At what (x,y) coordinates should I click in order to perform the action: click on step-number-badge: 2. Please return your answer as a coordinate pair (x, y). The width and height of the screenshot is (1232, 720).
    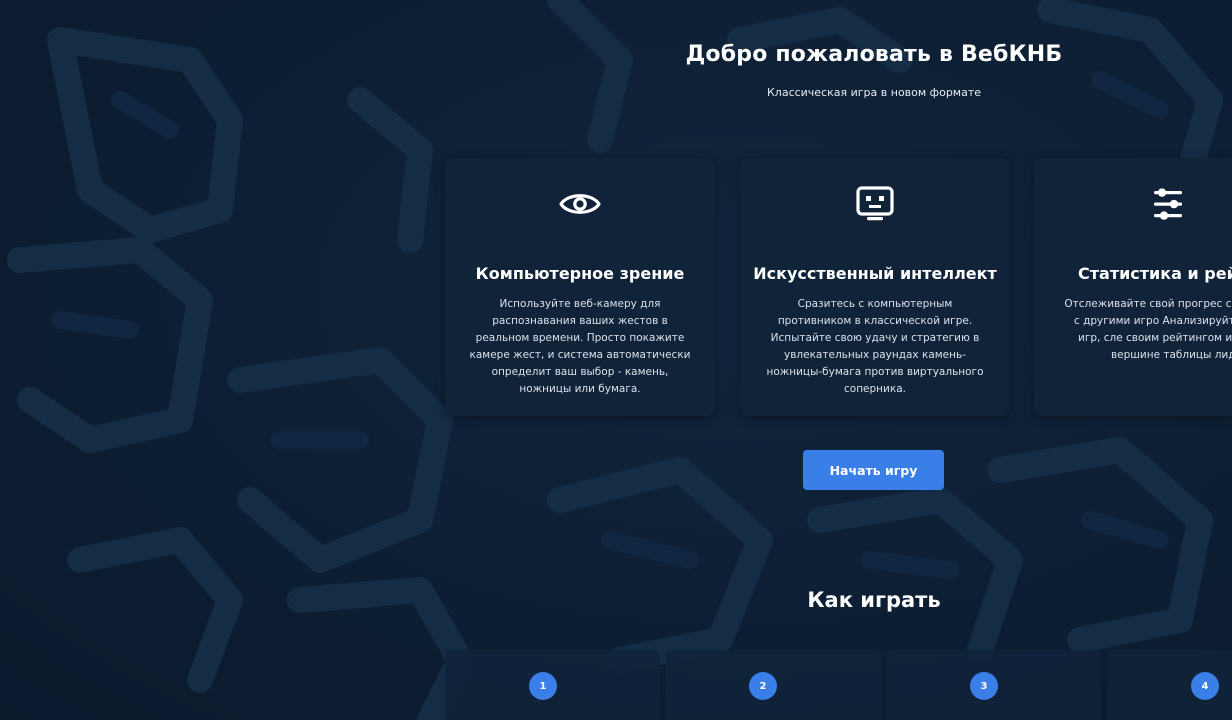
    Looking at the image, I should click on (763, 686).